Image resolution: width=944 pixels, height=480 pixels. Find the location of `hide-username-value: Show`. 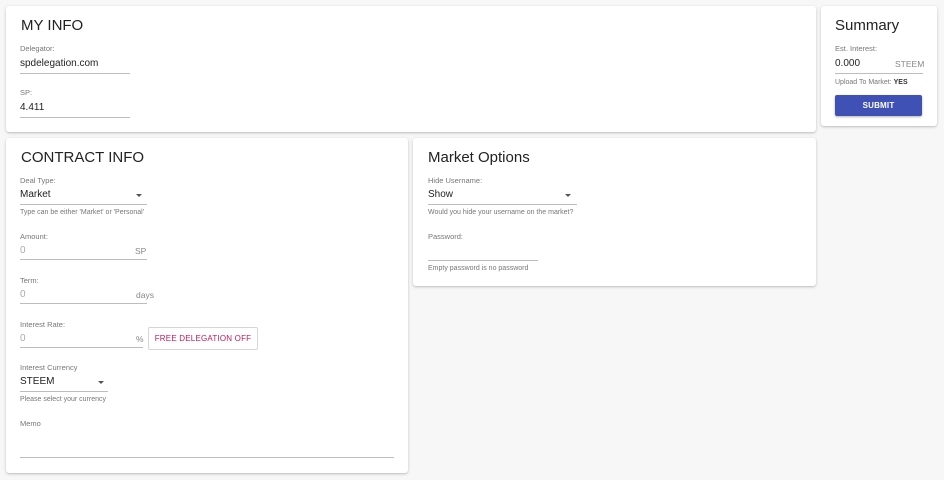

hide-username-value: Show is located at coordinates (441, 194).